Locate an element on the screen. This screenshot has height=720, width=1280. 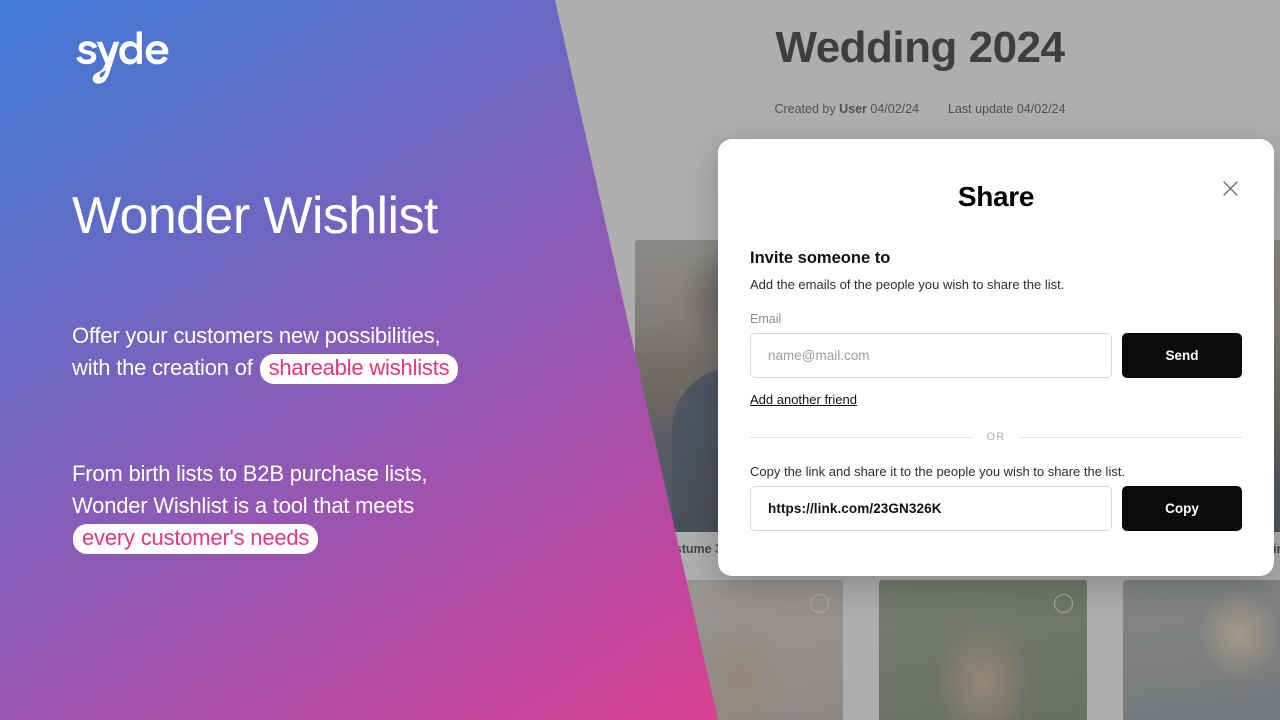
promo-highlight-customer-needs: every customer's needs is located at coordinates (196, 539).